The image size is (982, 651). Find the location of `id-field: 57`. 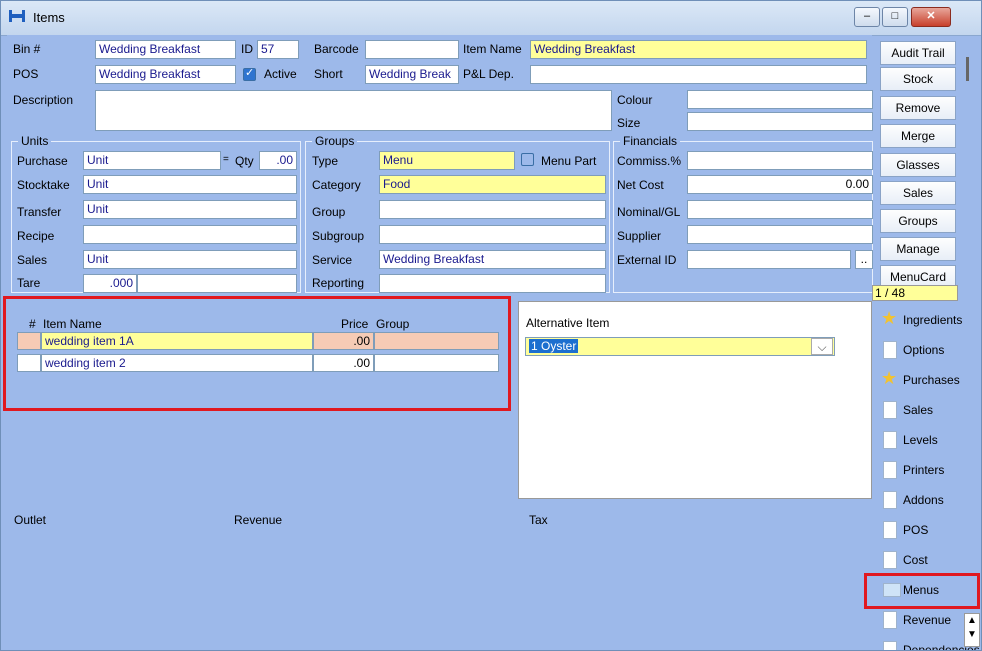

id-field: 57 is located at coordinates (278, 49).